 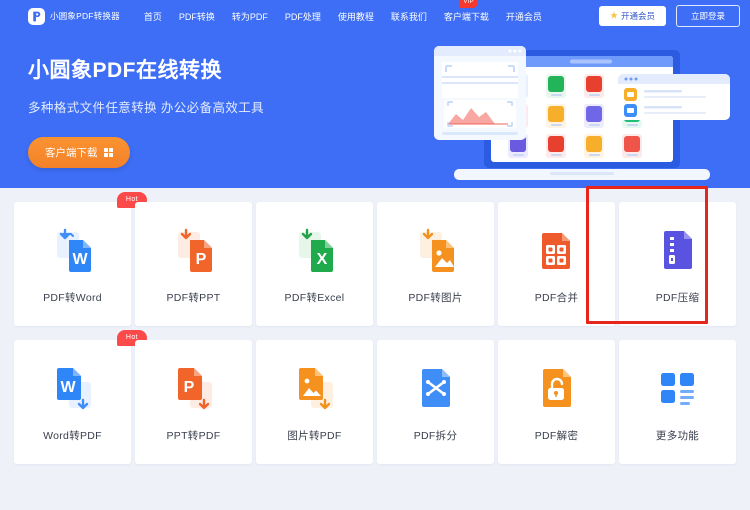 What do you see at coordinates (193, 297) in the screenshot?
I see `tool-label: PDF转PPT` at bounding box center [193, 297].